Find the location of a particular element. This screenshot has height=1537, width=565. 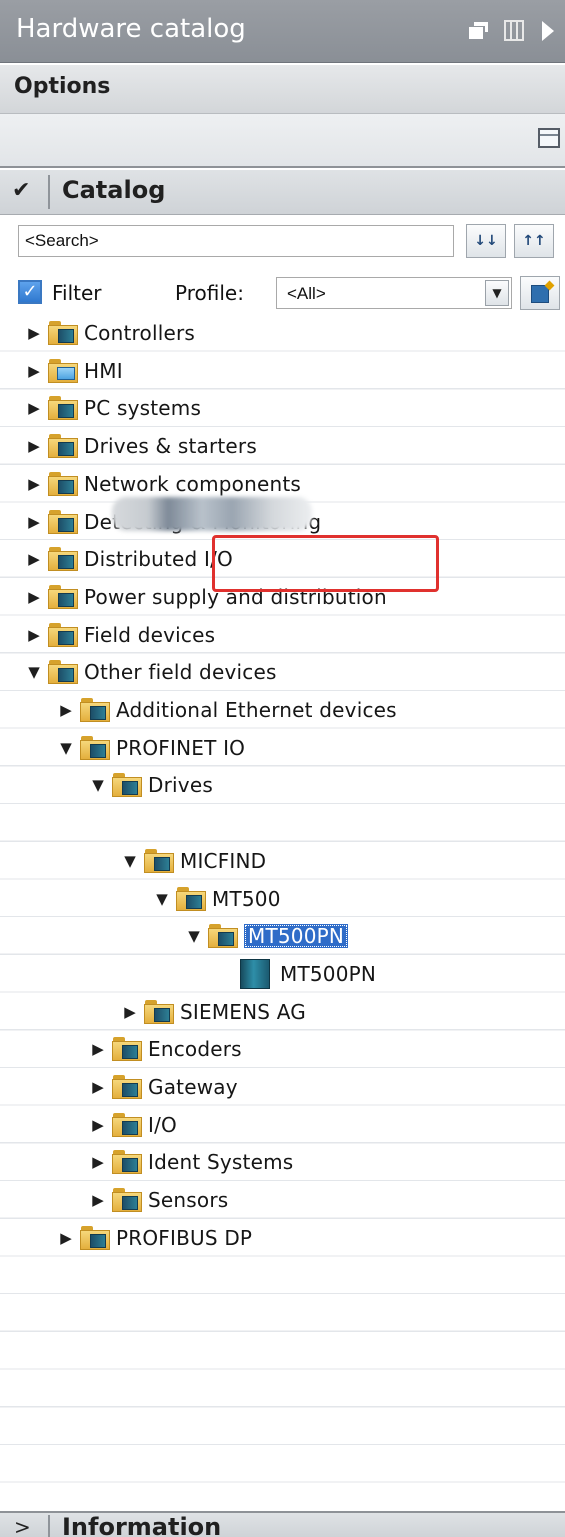

tree-folder-item: ▶ HMI is located at coordinates (73, 371).